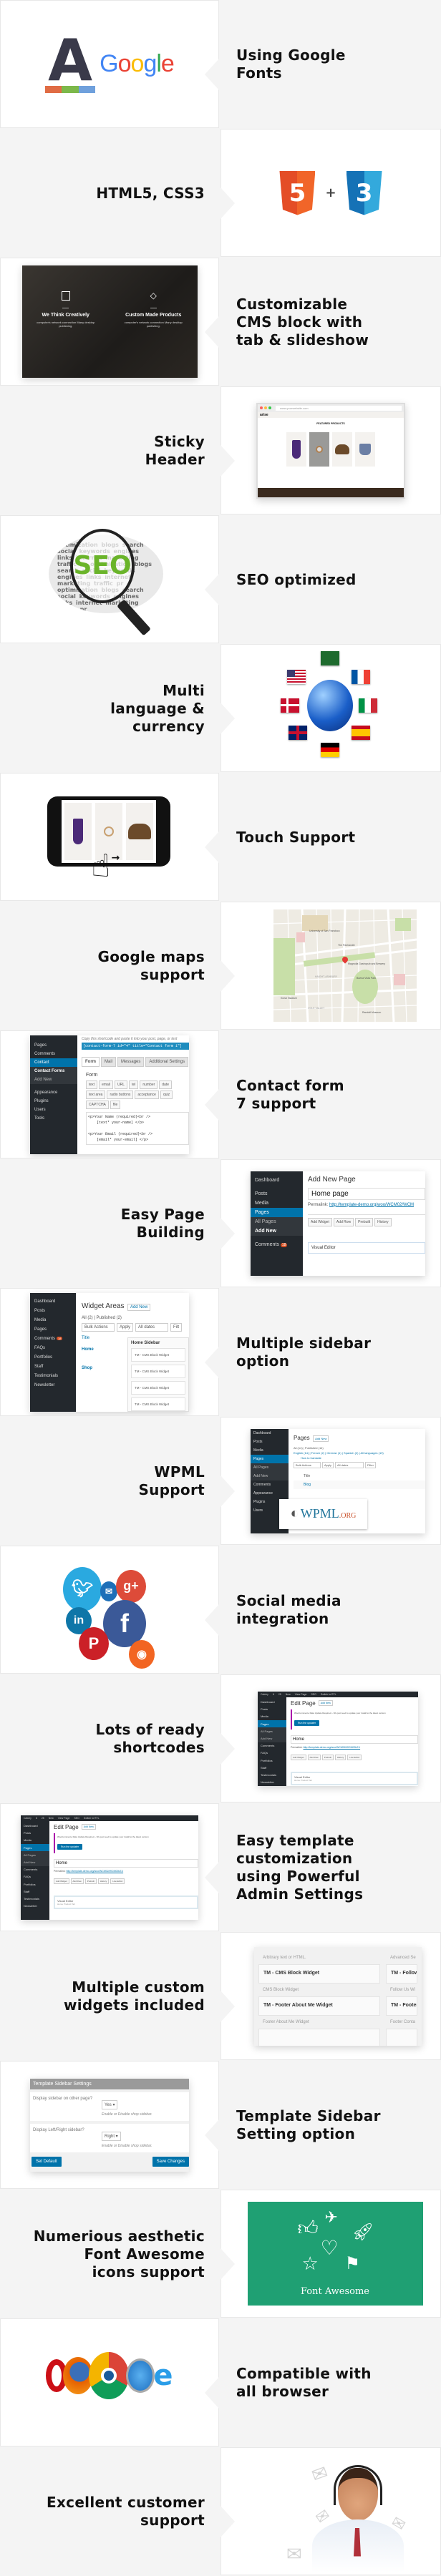 The image size is (441, 2576). Describe the element at coordinates (170, 2161) in the screenshot. I see `save-changes-button: Save Changes` at that location.